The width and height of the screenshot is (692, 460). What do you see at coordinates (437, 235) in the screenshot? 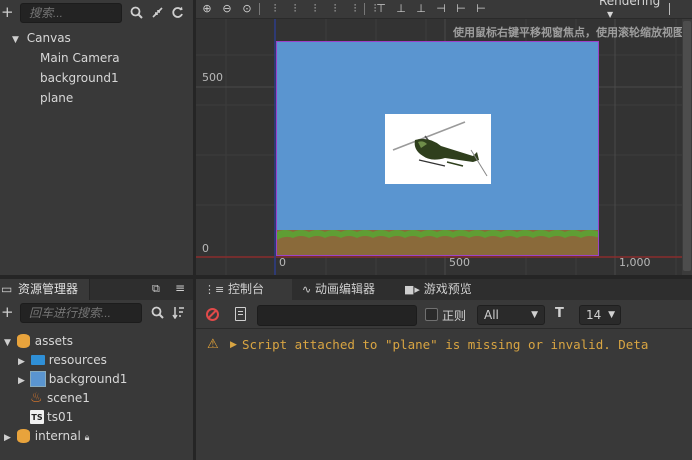
I see `grass-strip` at bounding box center [437, 235].